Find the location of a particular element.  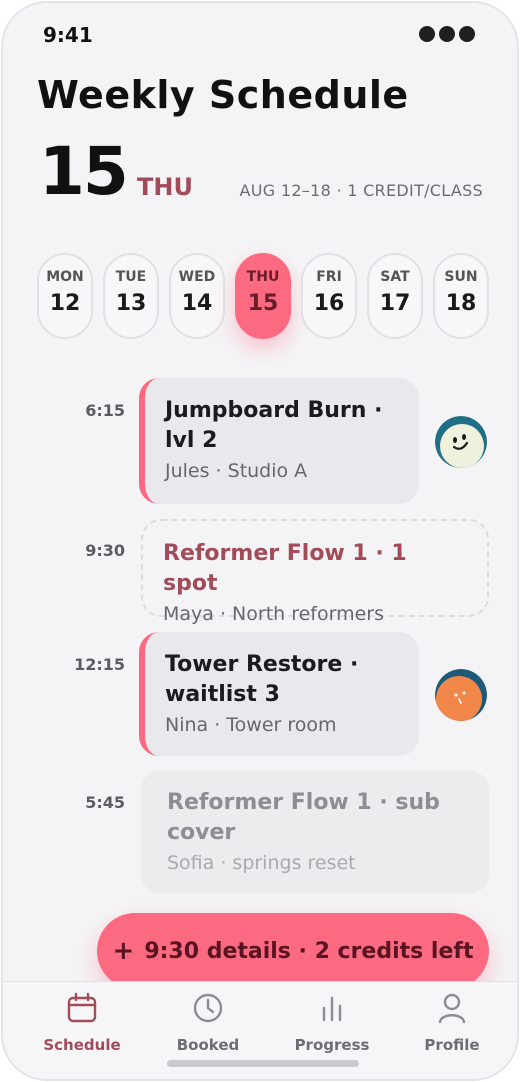

tab-label: Progress is located at coordinates (332, 1045).